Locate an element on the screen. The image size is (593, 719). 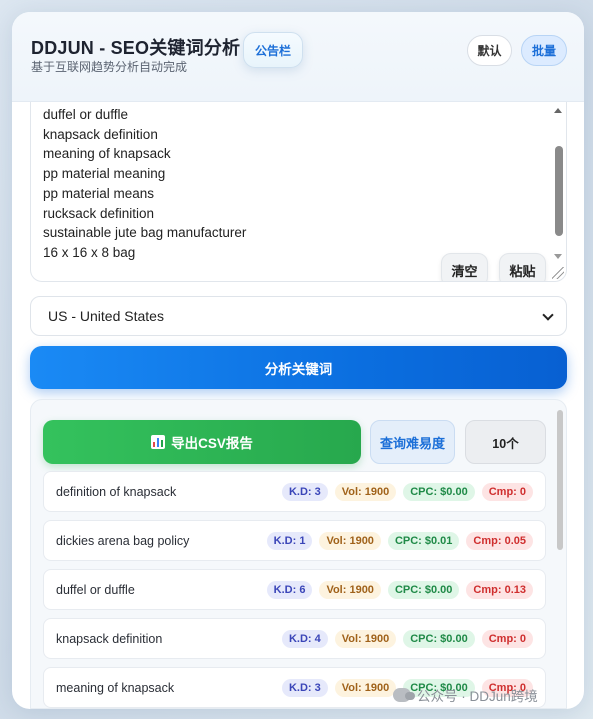
keyword-line: pp material meaning is located at coordinates (104, 174).